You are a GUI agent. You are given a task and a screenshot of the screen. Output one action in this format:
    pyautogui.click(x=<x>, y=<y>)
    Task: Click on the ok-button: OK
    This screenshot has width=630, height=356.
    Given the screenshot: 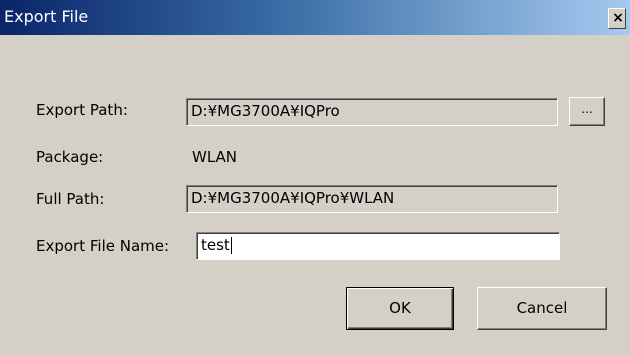 What is the action you would take?
    pyautogui.click(x=400, y=308)
    